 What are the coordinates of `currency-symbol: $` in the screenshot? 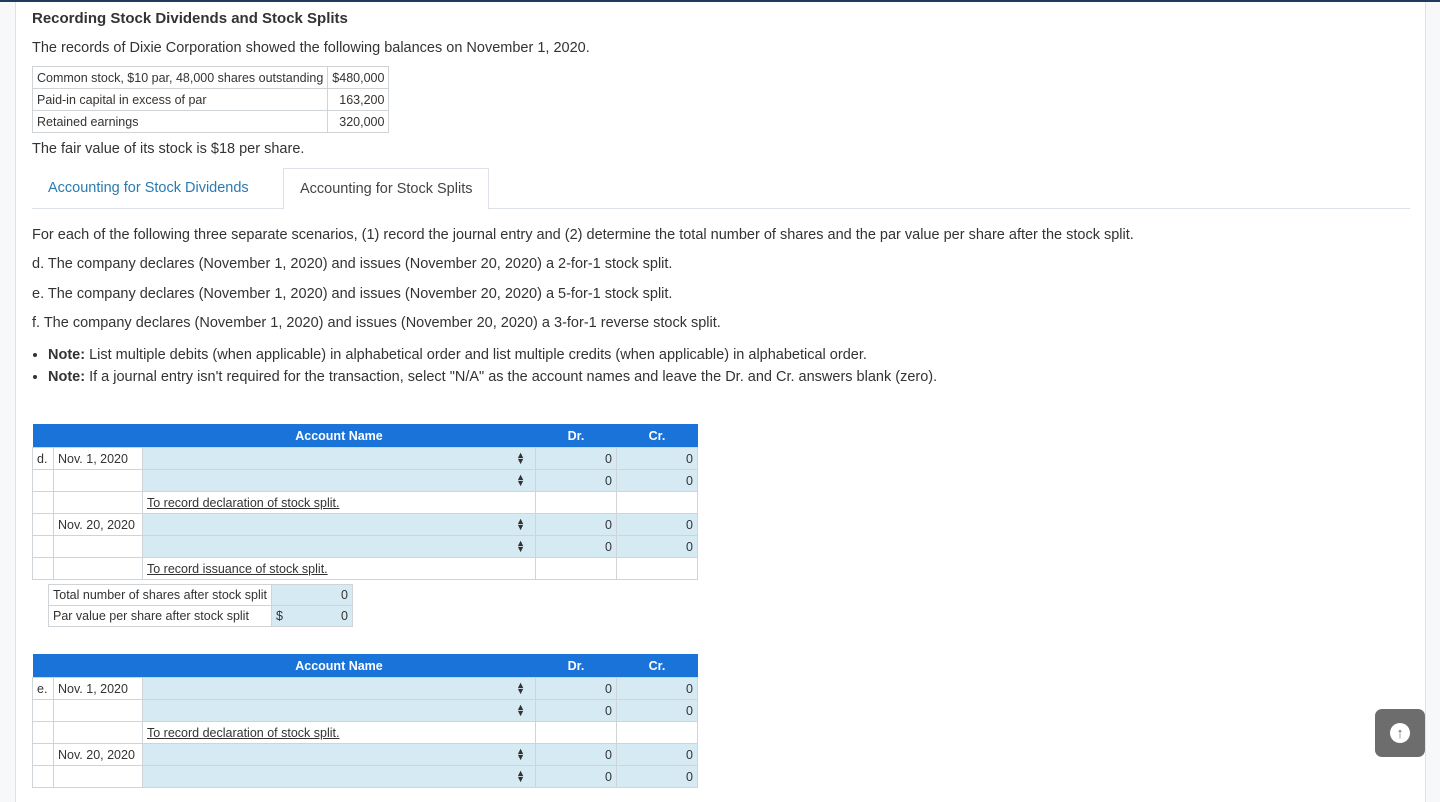 It's located at (279, 616).